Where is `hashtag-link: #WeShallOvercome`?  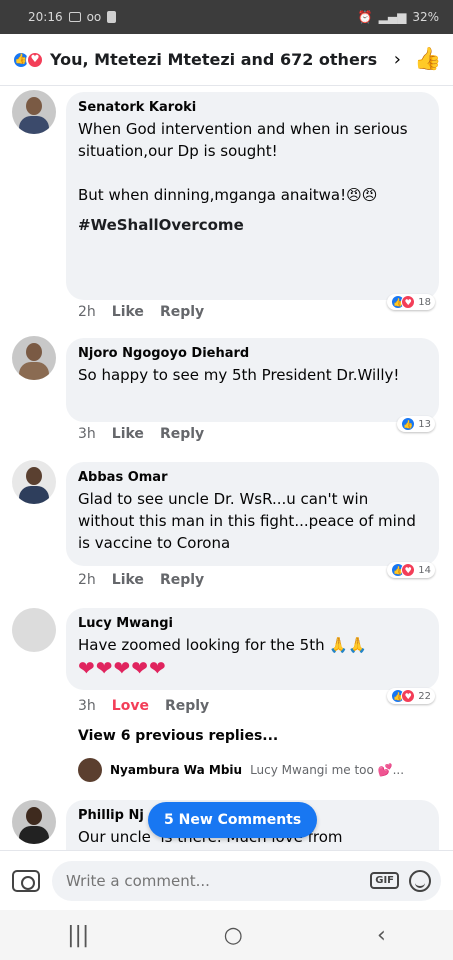
hashtag-link: #WeShallOvercome is located at coordinates (252, 225).